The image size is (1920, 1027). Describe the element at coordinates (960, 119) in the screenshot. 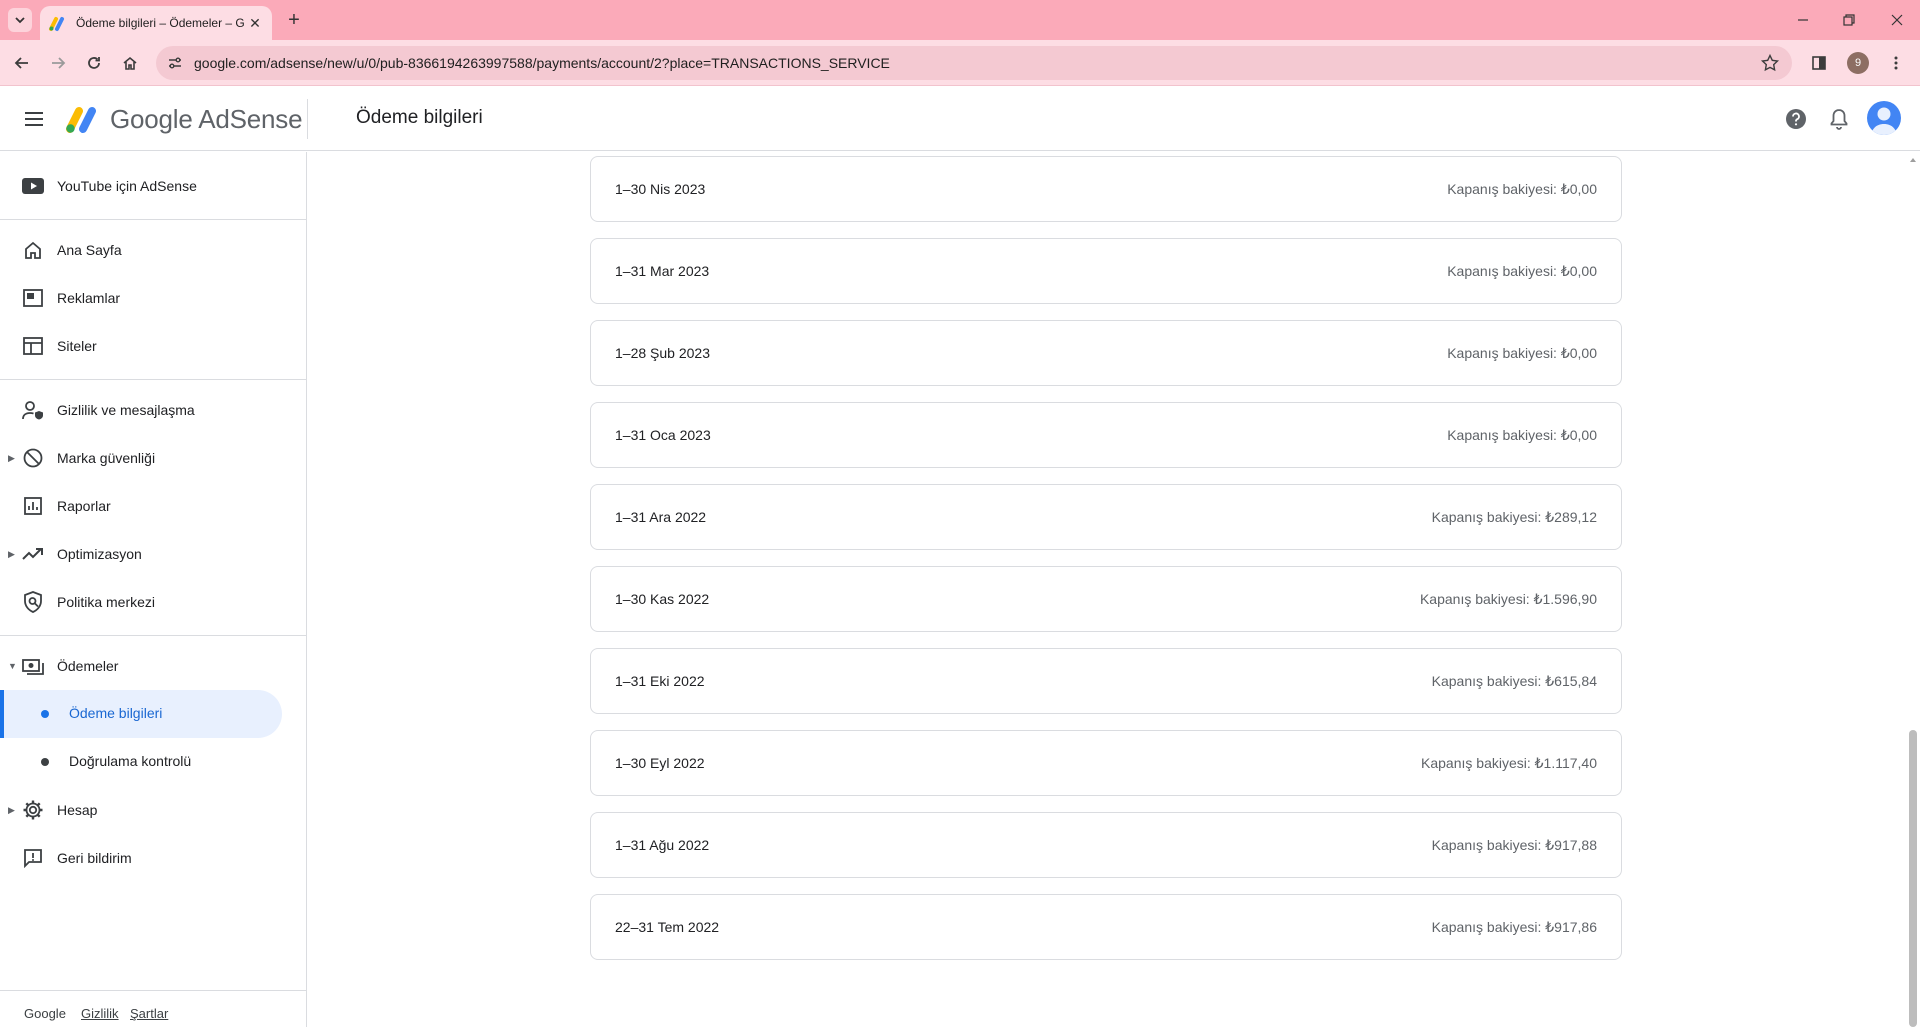

I see `app-header: Google AdSense Ödeme bilgileri` at that location.